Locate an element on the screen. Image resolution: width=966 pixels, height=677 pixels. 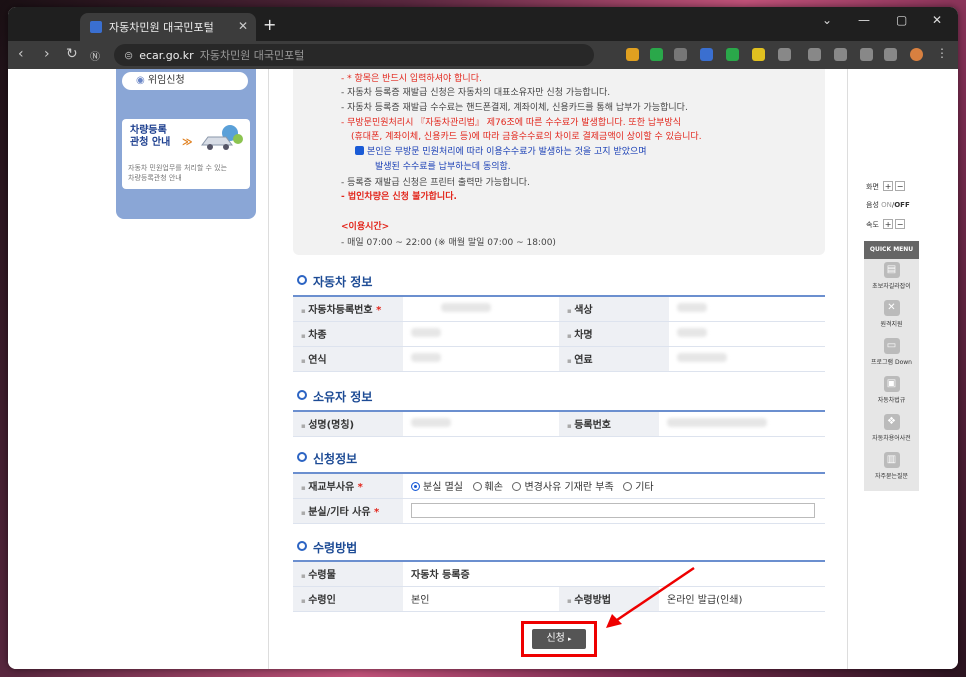
reload-icon: ↻ is located at coordinates (72, 54).